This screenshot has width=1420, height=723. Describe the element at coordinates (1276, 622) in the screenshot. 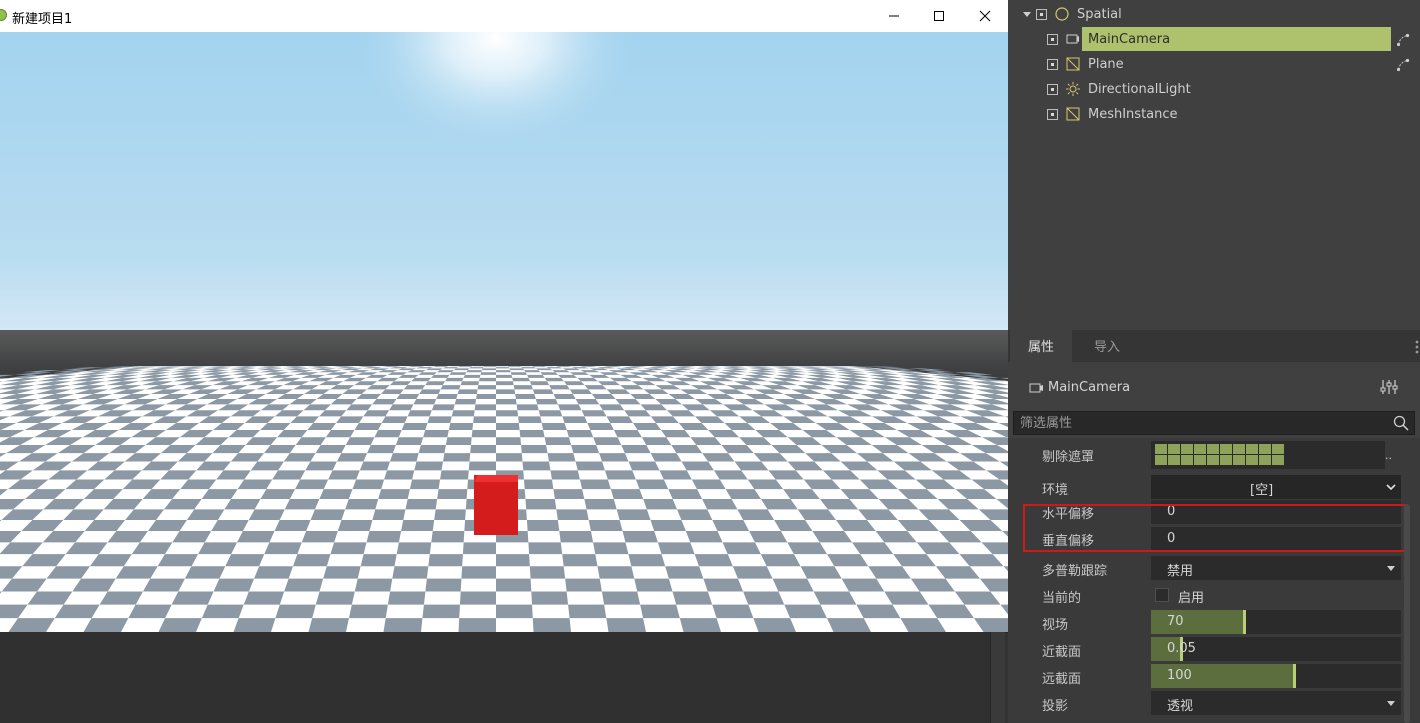

I see `fov-slider: 70` at that location.